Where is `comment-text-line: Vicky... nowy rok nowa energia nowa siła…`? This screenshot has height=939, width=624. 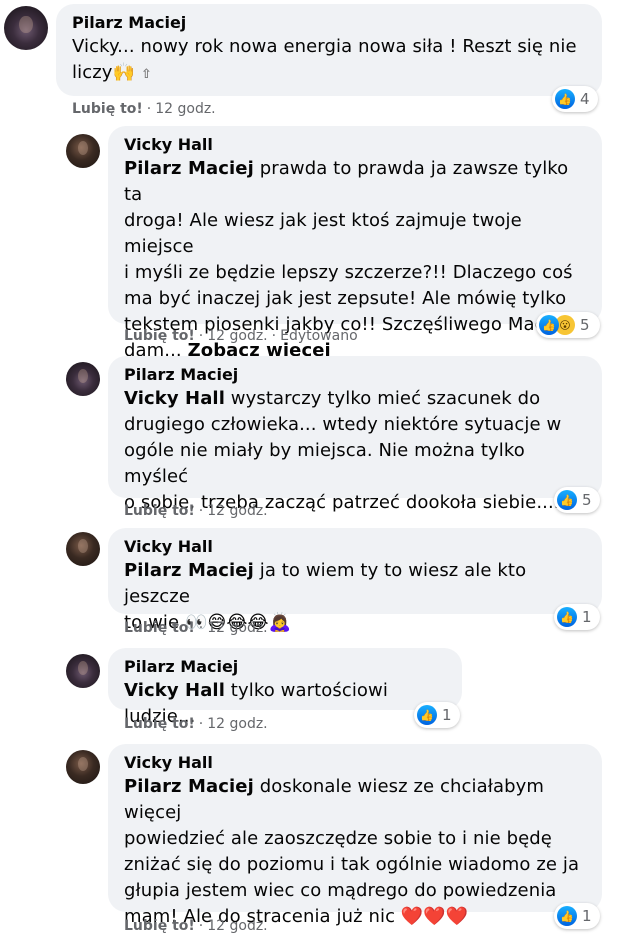
comment-text-line: Vicky... nowy rok nowa energia nowa siła… is located at coordinates (324, 46).